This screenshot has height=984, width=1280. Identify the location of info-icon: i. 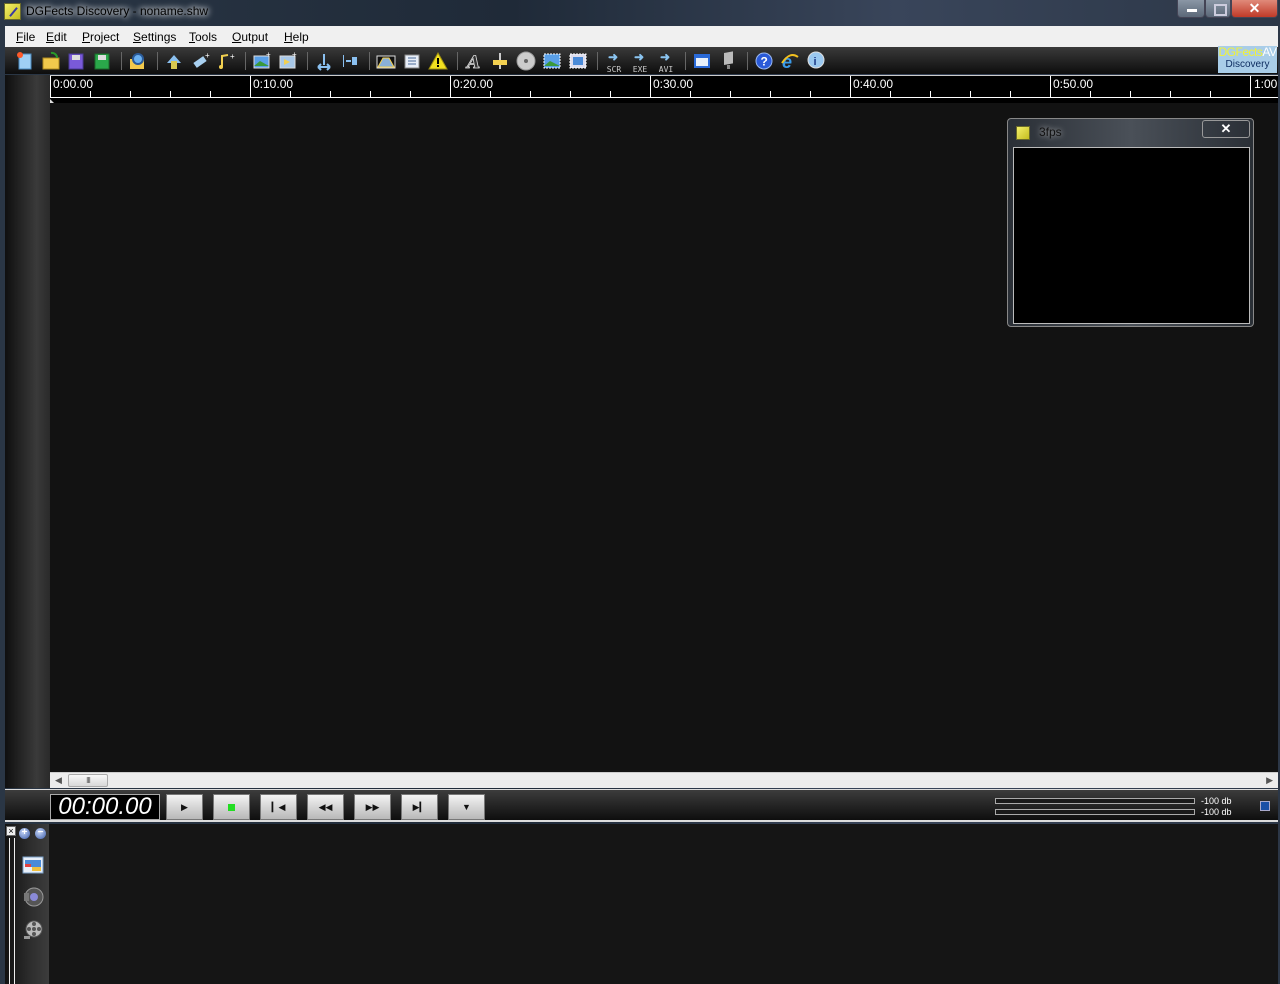
(816, 63).